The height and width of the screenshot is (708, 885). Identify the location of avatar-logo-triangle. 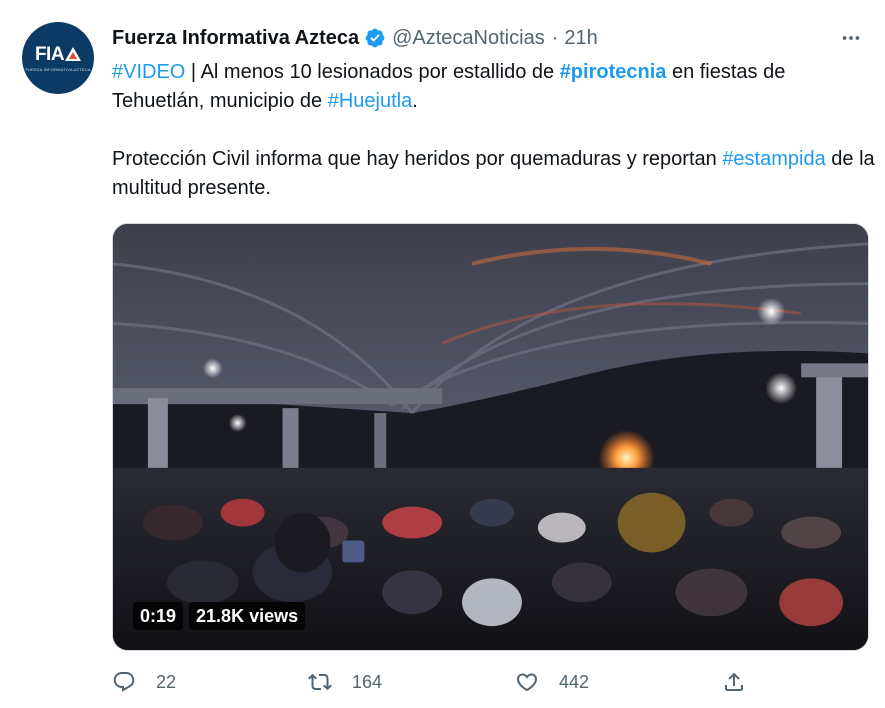
(73, 54).